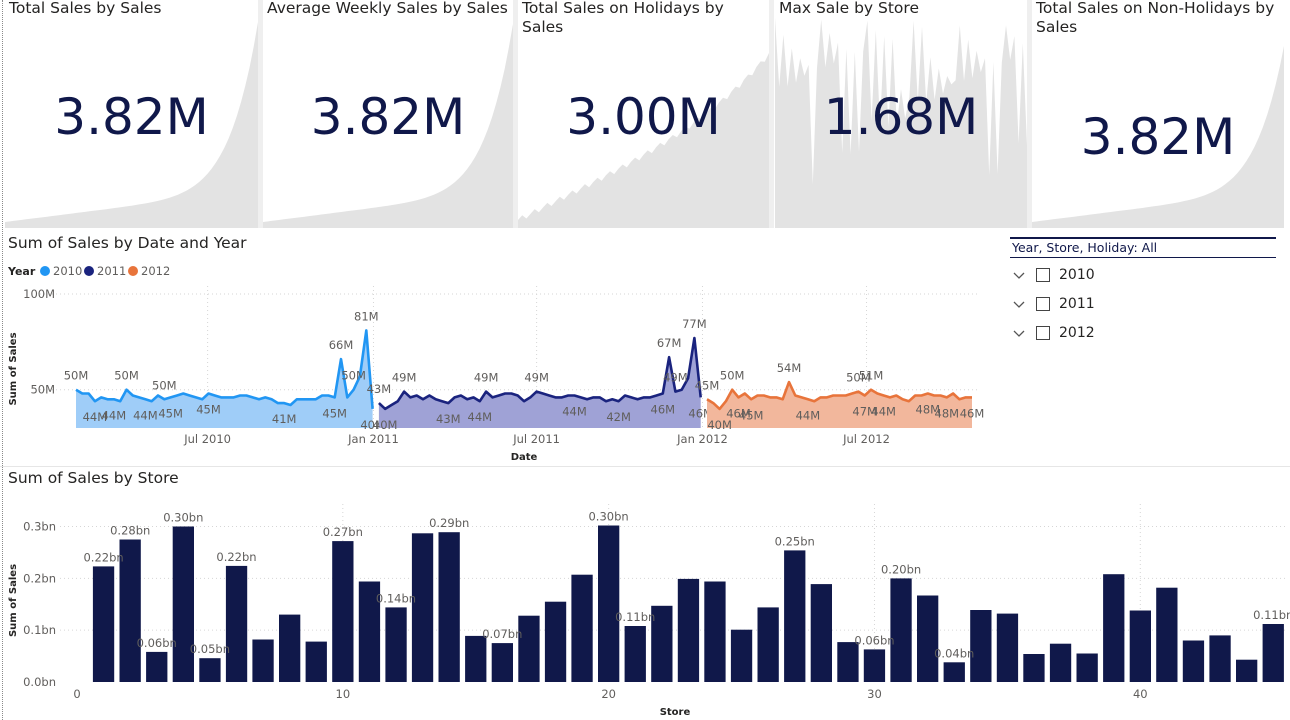  What do you see at coordinates (39, 578) in the screenshot?
I see `y-tick-label: 0.2bn` at bounding box center [39, 578].